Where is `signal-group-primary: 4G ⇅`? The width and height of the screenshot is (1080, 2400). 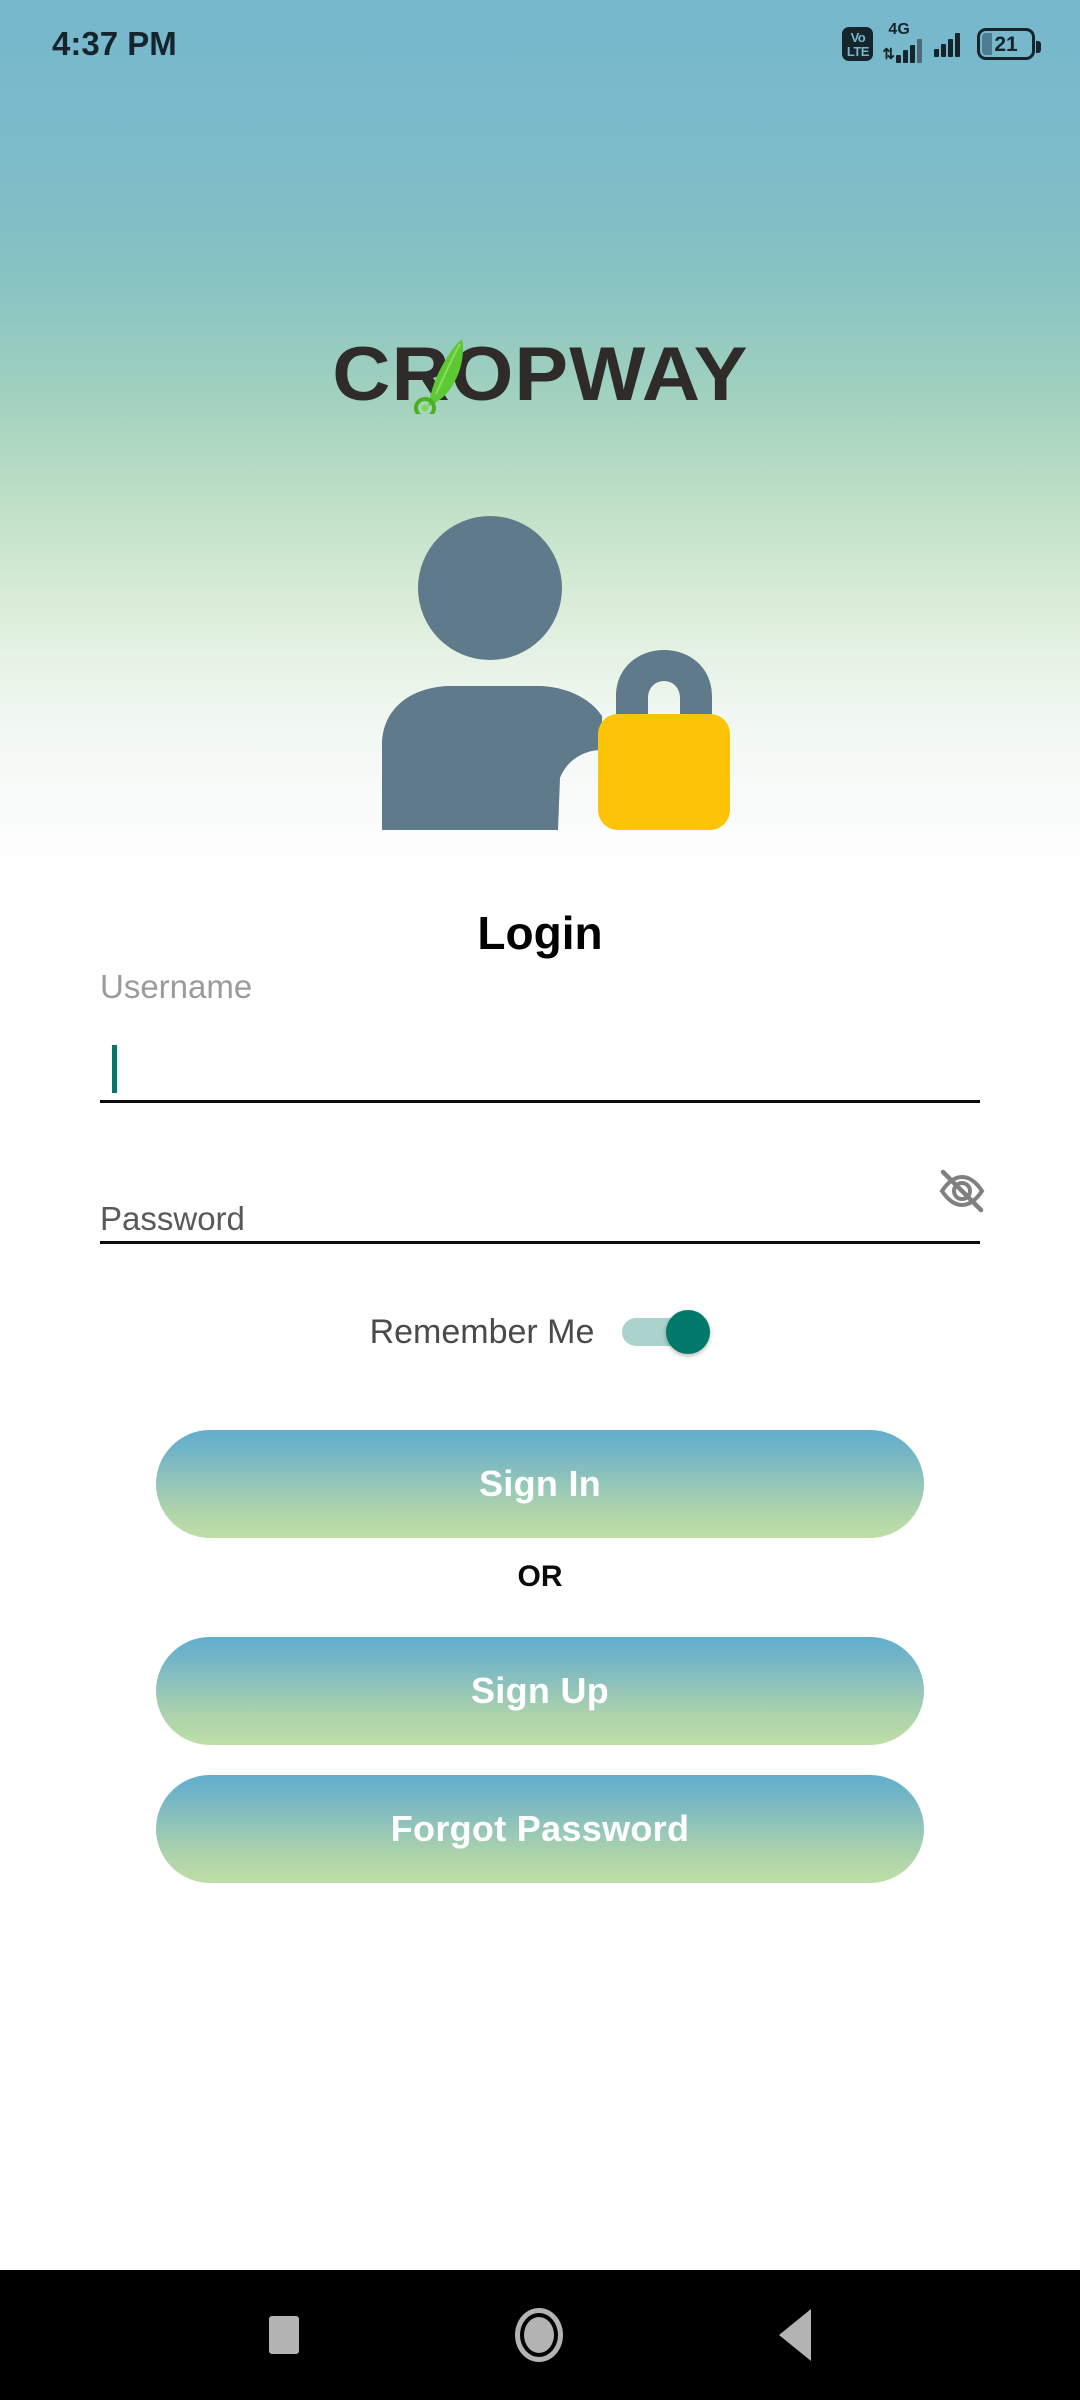
signal-group-primary: 4G ⇅ is located at coordinates (902, 42).